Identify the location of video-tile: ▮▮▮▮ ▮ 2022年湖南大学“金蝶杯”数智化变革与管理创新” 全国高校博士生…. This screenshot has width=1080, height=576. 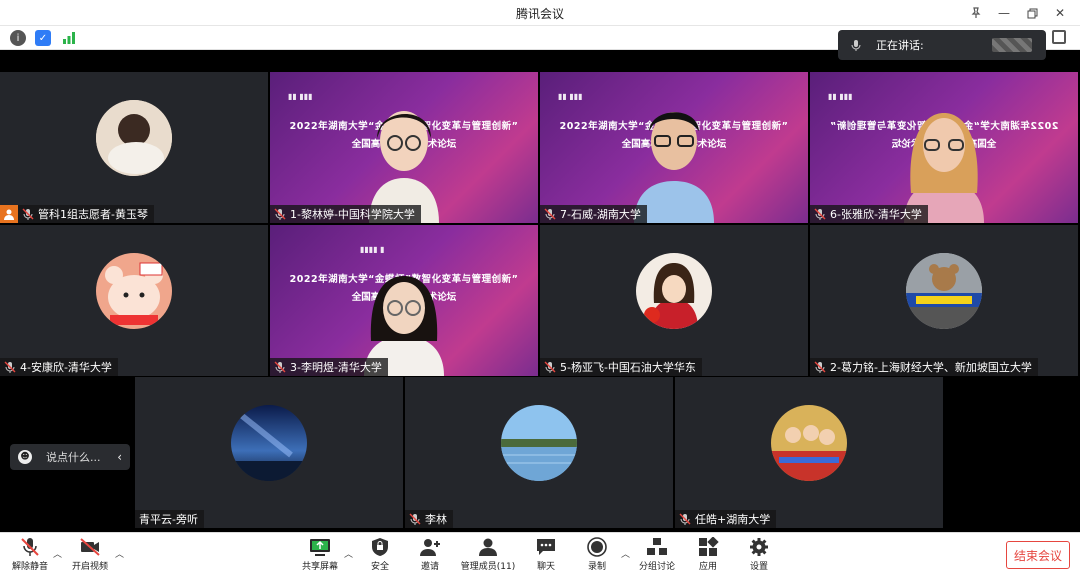
(404, 300).